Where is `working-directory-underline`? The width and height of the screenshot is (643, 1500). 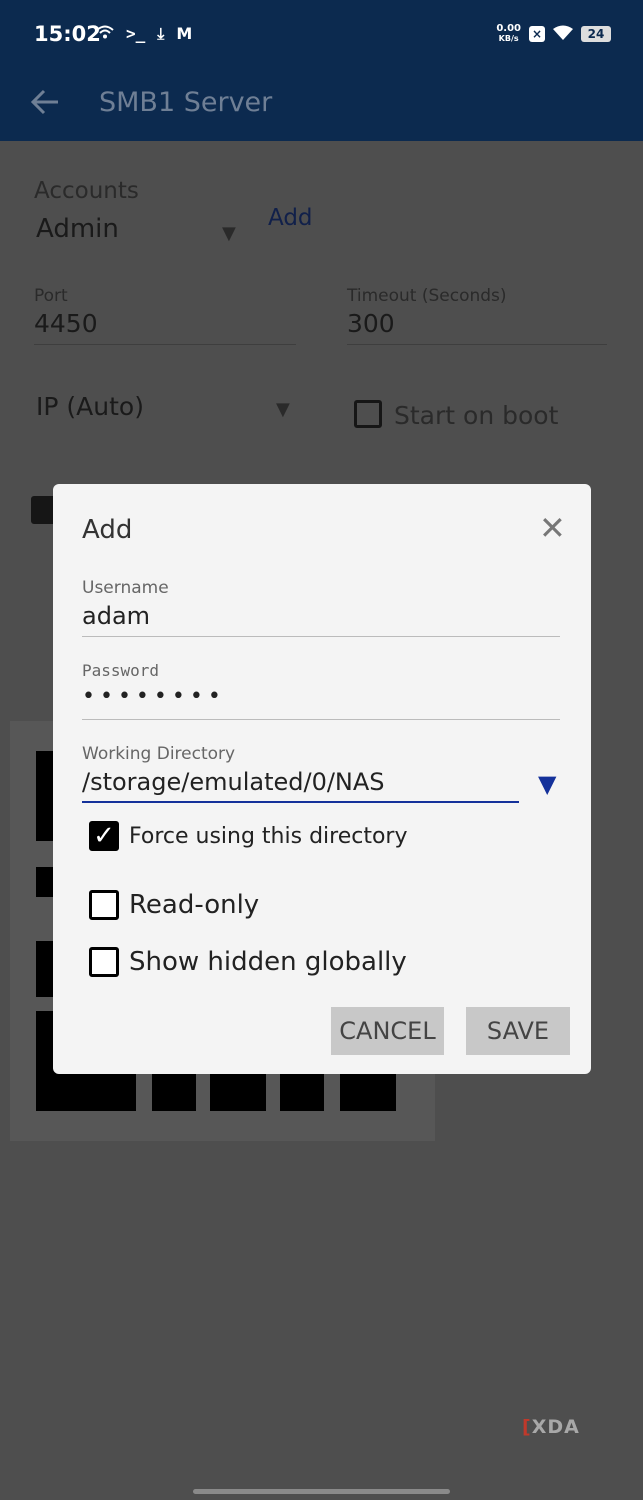 working-directory-underline is located at coordinates (300, 802).